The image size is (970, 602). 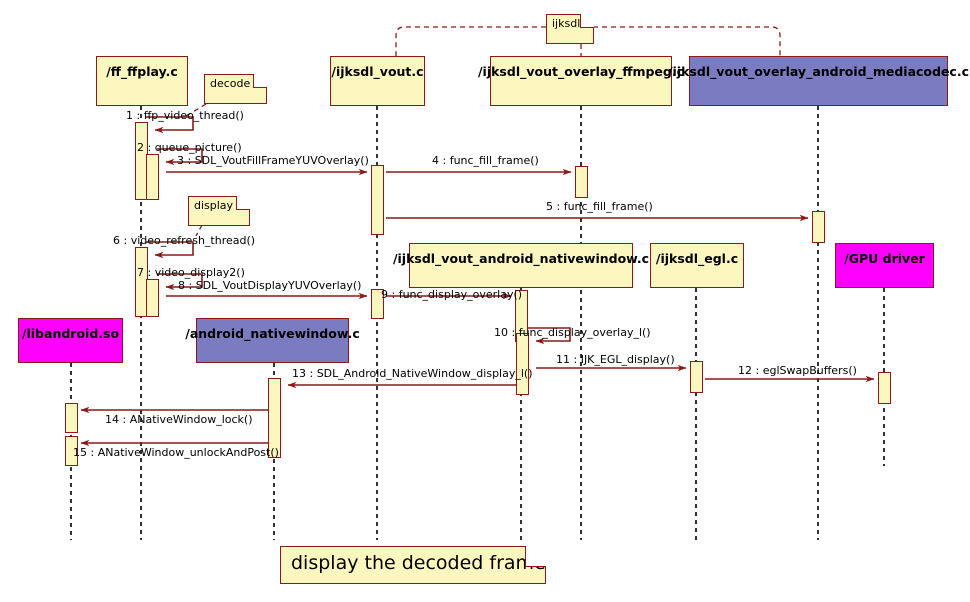 I want to click on message-text: 7 : video_display2(), so click(x=191, y=272).